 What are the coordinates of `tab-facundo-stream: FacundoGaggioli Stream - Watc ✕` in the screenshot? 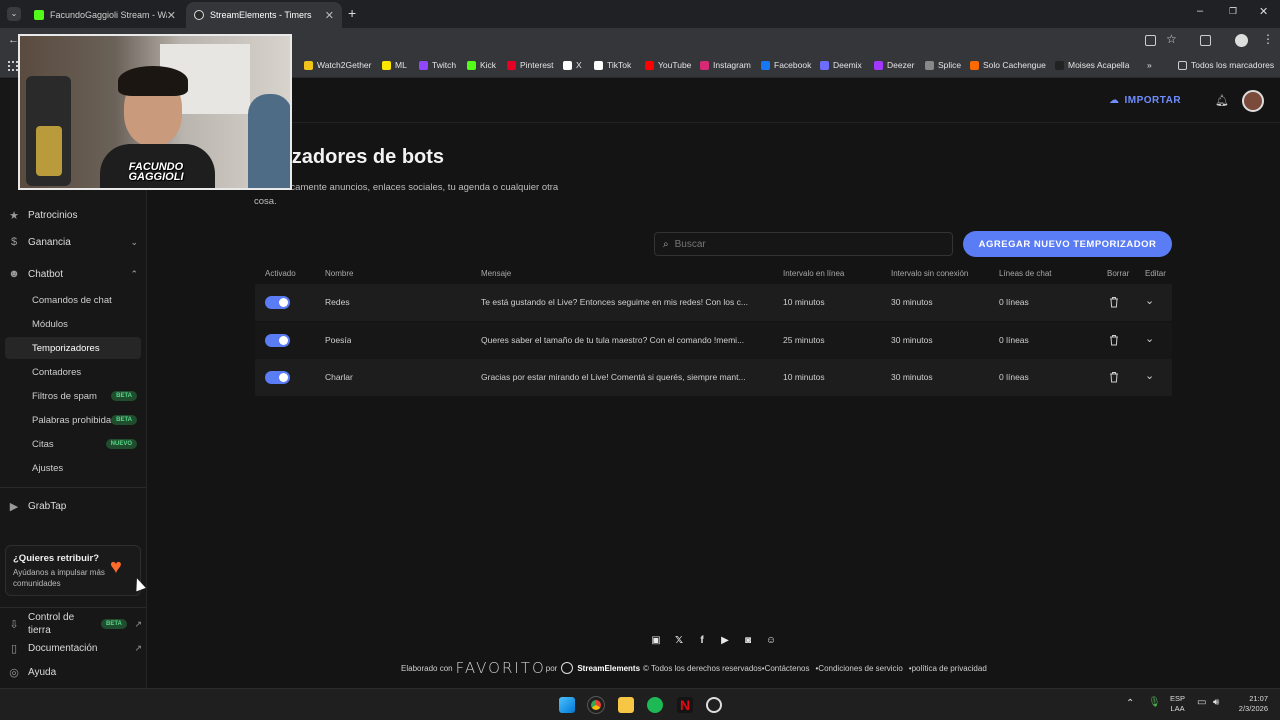 It's located at (105, 15).